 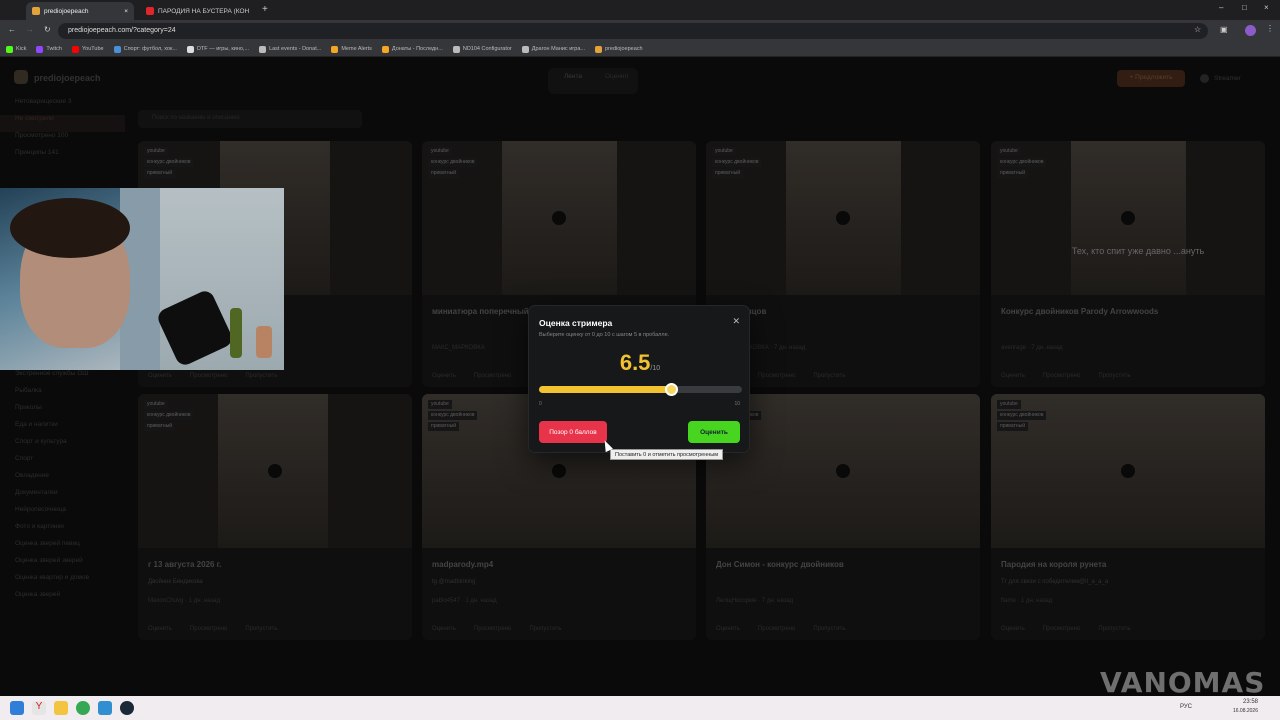 I want to click on extensions-icon: ▣, so click(x=1224, y=29).